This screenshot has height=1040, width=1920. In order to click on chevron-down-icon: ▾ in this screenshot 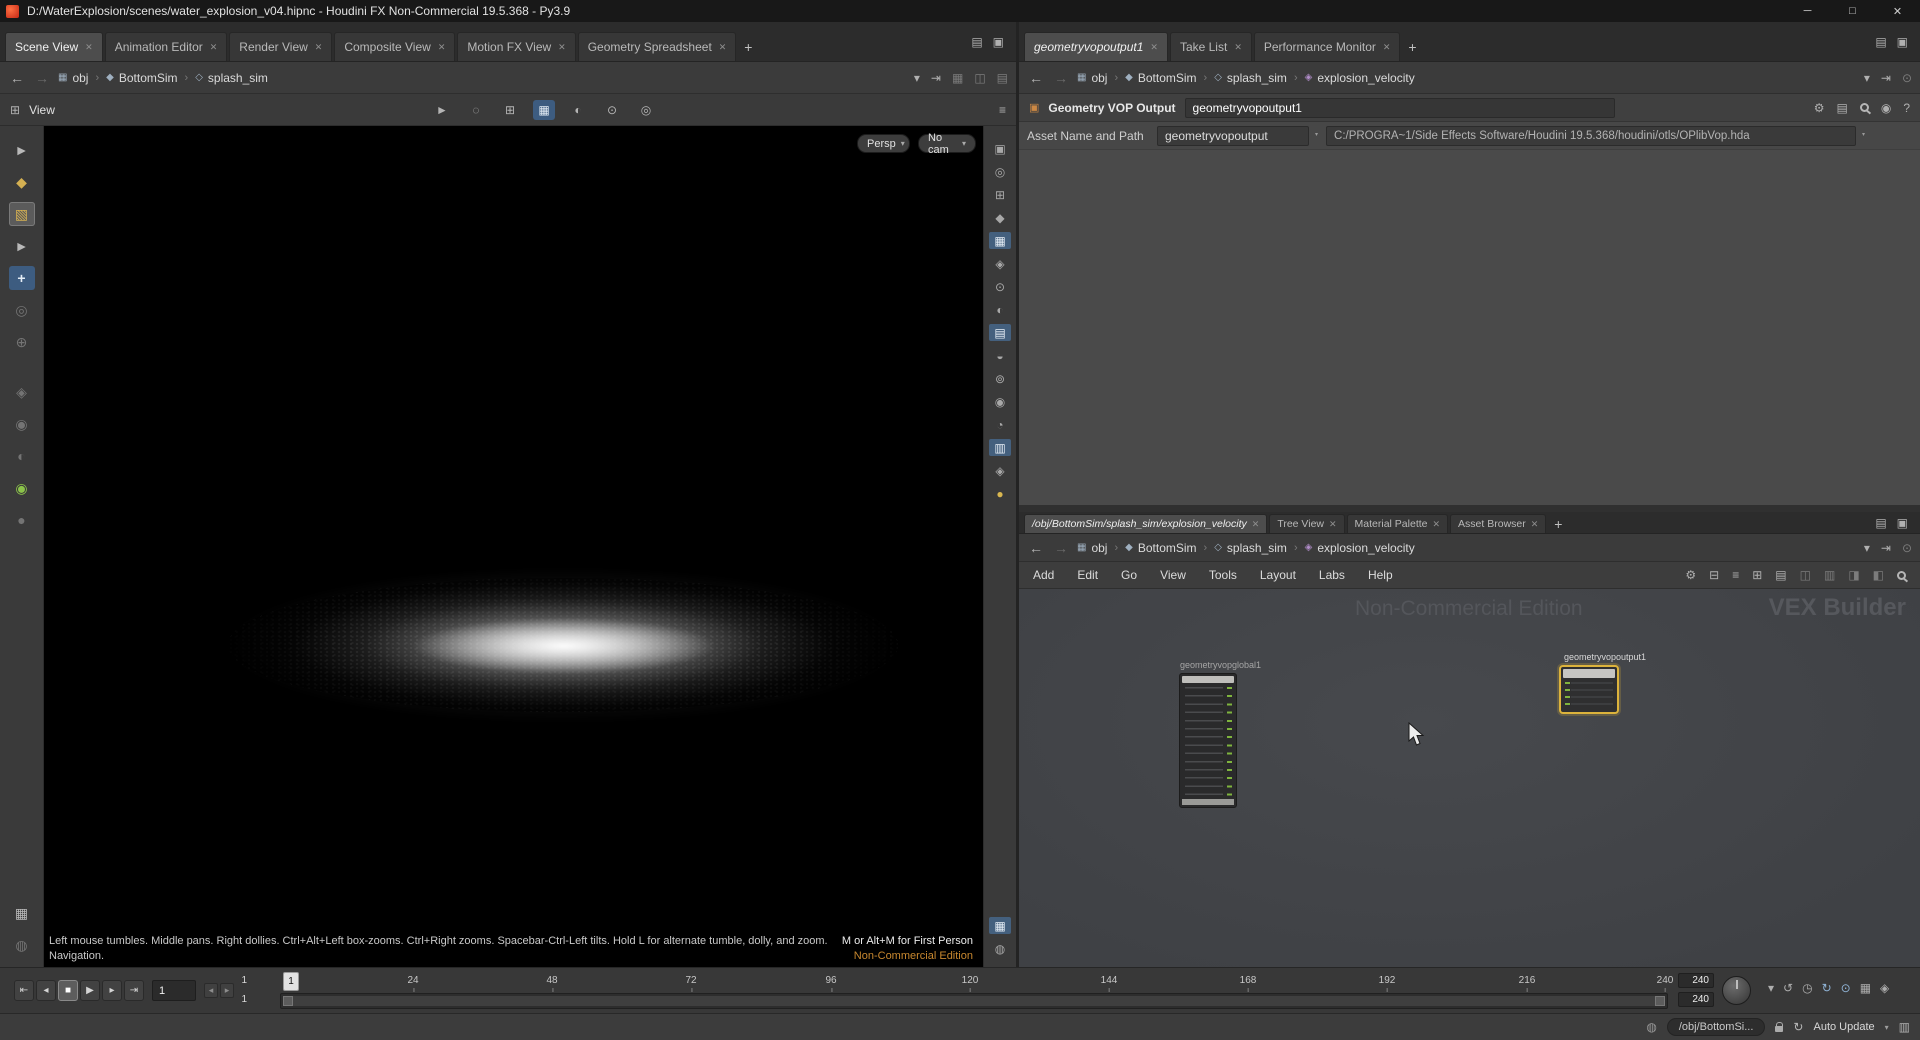, I will do `click(1887, 1027)`.